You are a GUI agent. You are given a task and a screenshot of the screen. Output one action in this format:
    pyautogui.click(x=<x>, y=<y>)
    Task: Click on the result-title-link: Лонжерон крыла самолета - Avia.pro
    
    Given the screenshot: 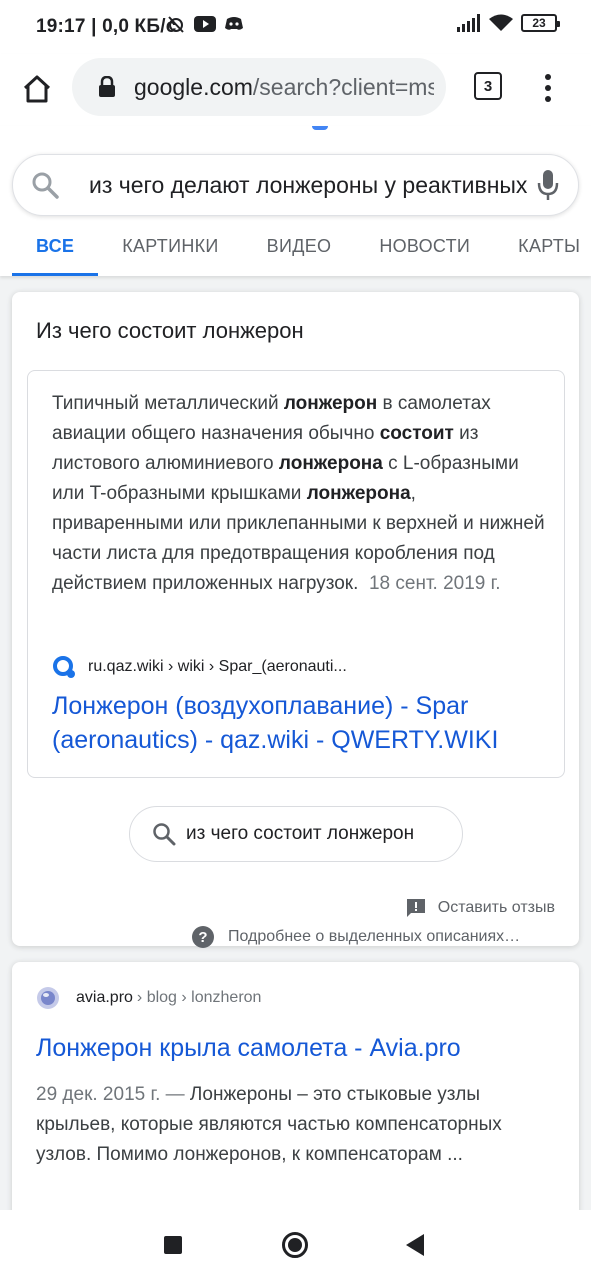 What is the action you would take?
    pyautogui.click(x=248, y=1048)
    